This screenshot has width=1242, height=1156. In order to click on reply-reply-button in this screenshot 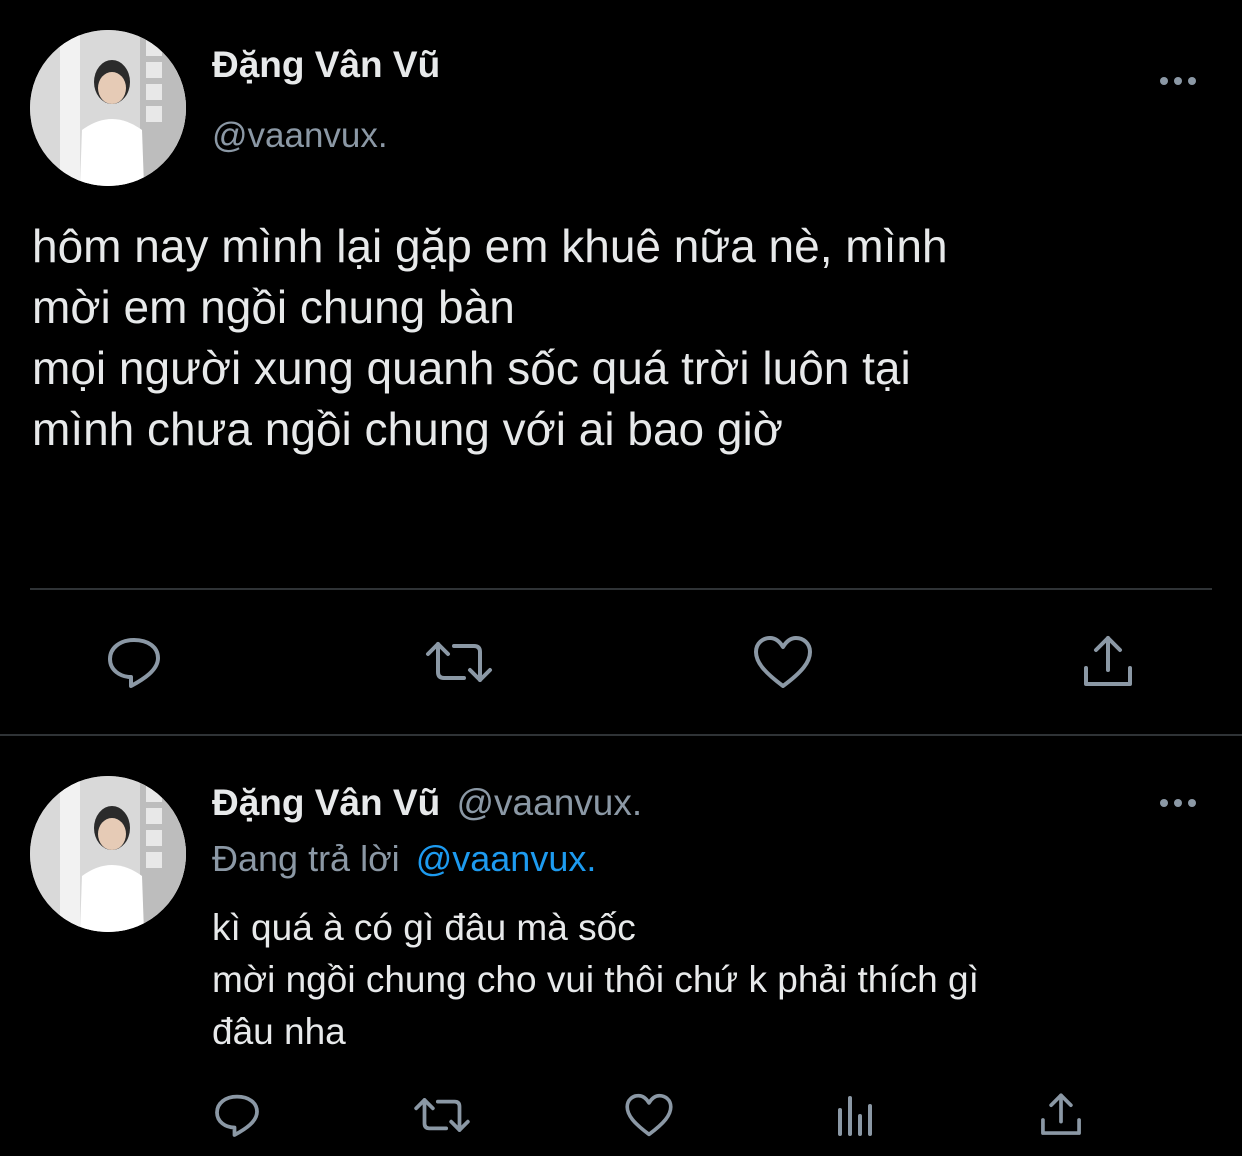, I will do `click(237, 1115)`.